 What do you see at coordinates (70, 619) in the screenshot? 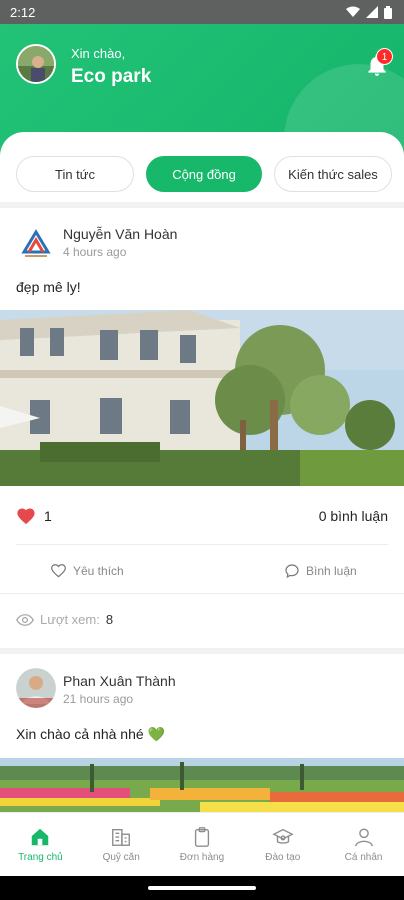
I see `views-label: Lượt xem:` at bounding box center [70, 619].